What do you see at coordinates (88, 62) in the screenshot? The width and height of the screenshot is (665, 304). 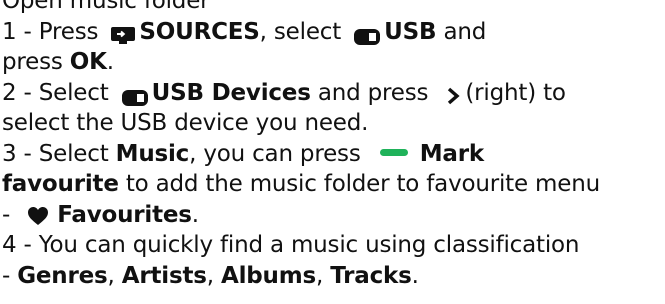 I see `ok-label: OK` at bounding box center [88, 62].